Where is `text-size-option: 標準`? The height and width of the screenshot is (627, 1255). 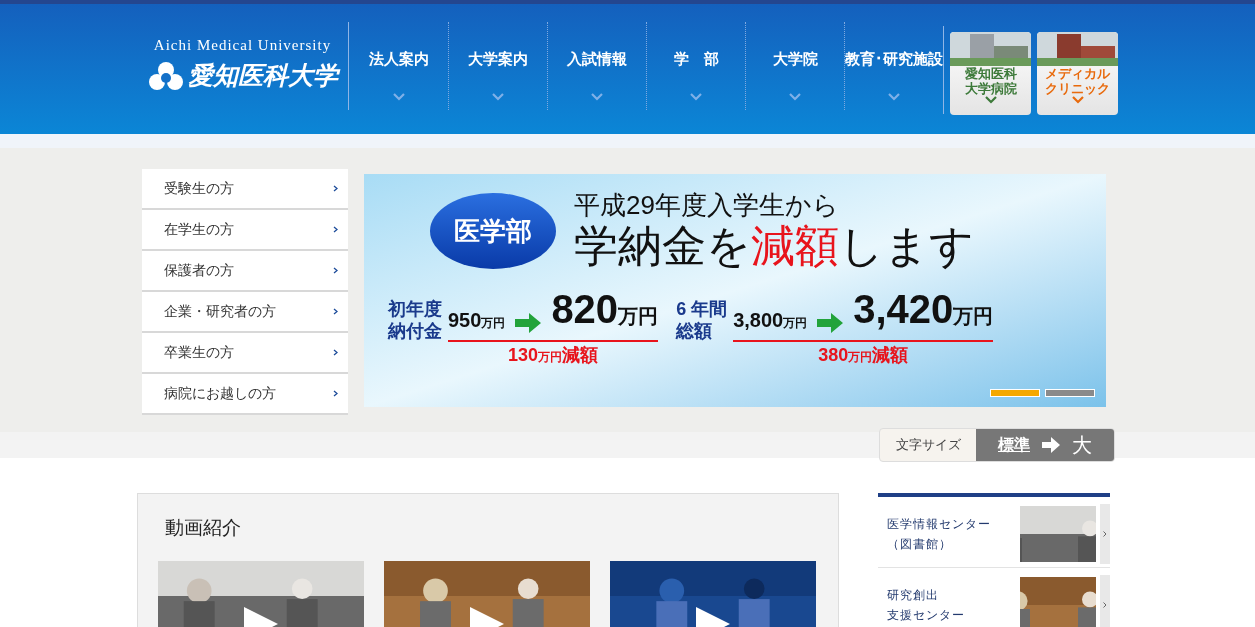
text-size-option: 標準 is located at coordinates (1014, 445).